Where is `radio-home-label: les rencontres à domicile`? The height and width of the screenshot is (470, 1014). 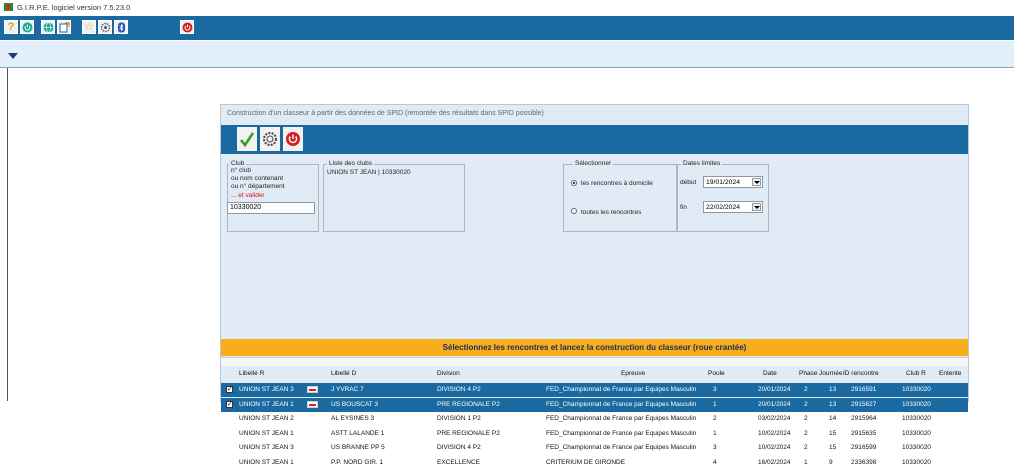 radio-home-label: les rencontres à domicile is located at coordinates (617, 183).